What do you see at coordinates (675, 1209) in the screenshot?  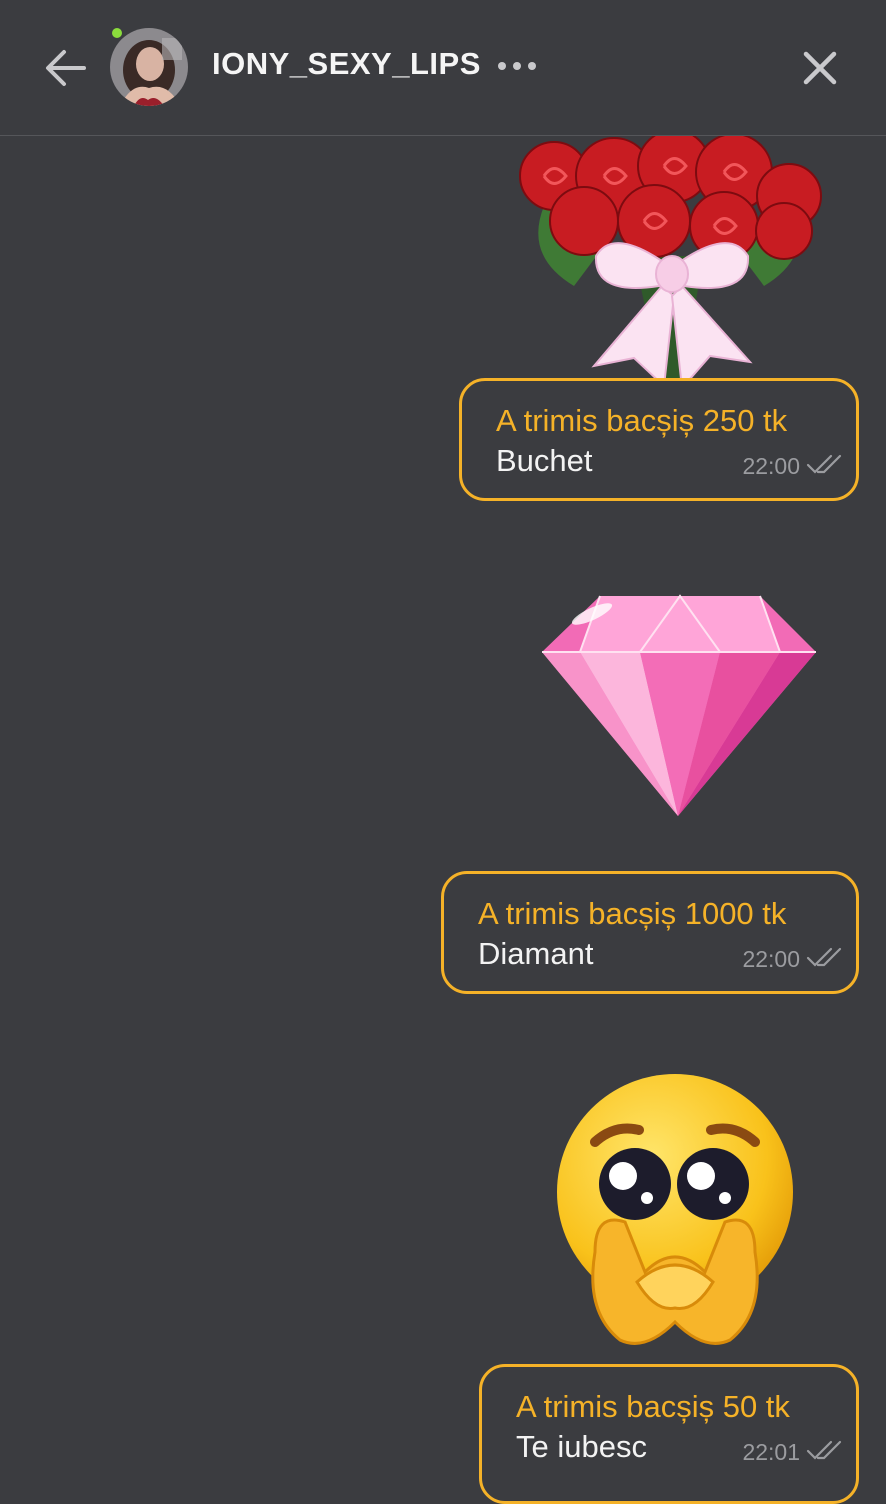 I see `pleading-face-heart-hands-sticker` at bounding box center [675, 1209].